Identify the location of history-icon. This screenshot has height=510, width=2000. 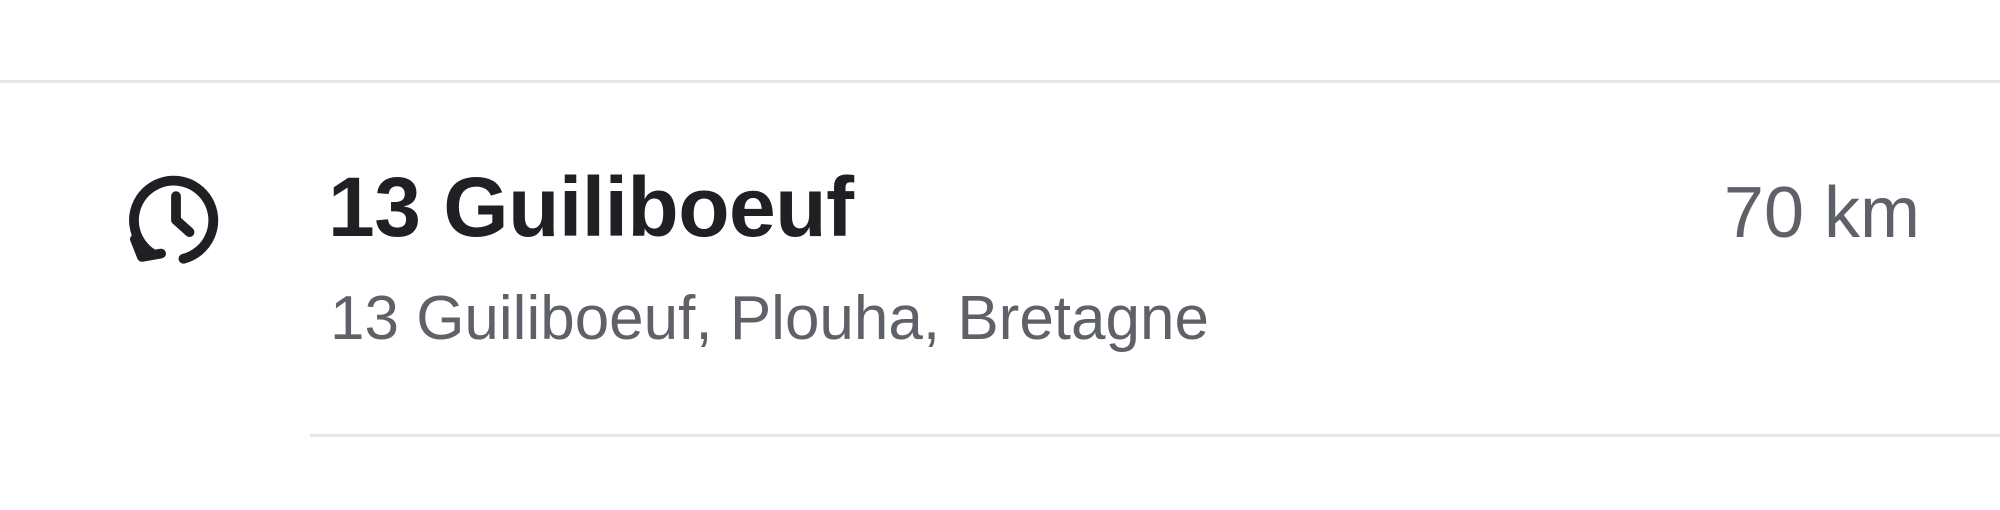
(176, 220).